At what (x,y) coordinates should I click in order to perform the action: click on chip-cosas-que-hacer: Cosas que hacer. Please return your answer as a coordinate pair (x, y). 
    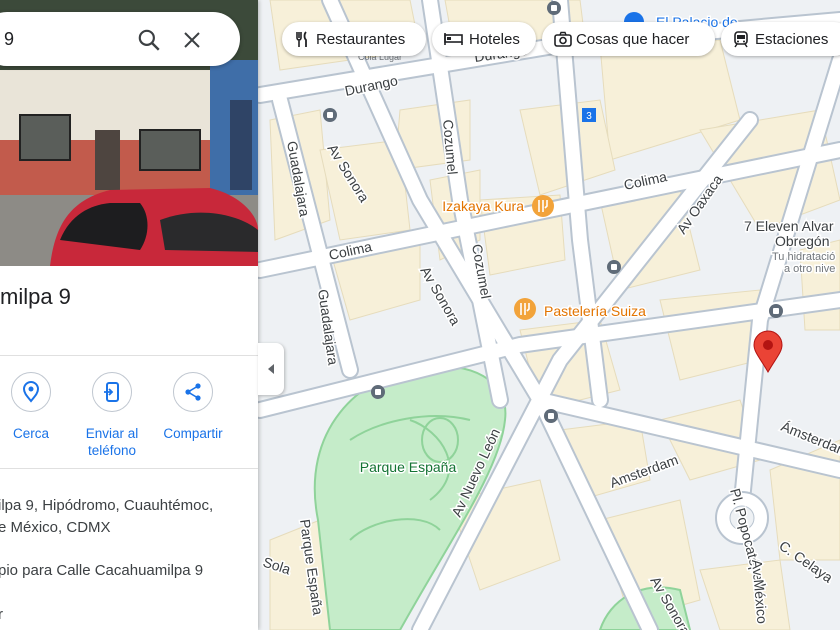
    Looking at the image, I should click on (628, 39).